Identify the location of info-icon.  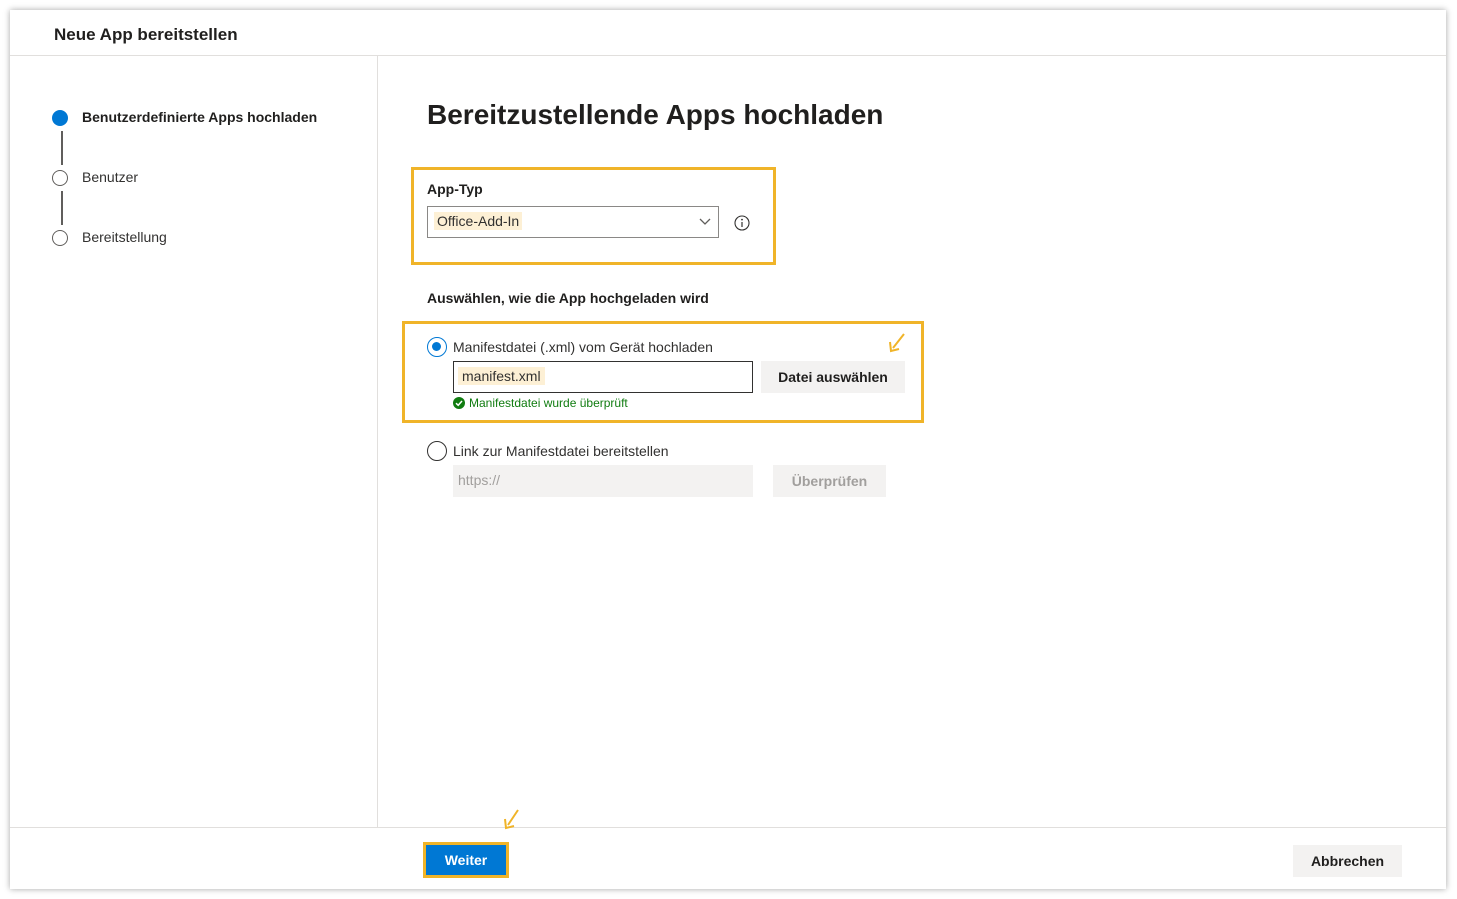
(742, 223).